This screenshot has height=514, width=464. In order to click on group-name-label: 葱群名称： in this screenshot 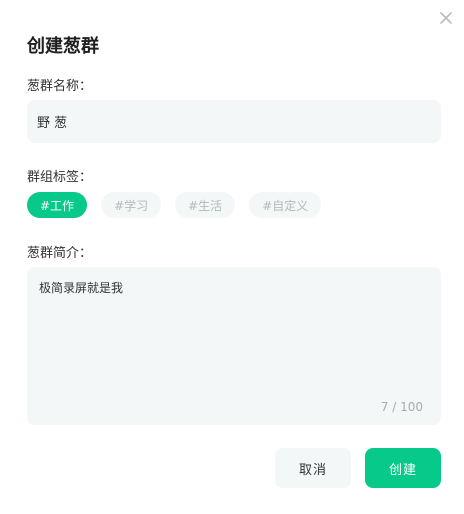, I will do `click(60, 86)`.